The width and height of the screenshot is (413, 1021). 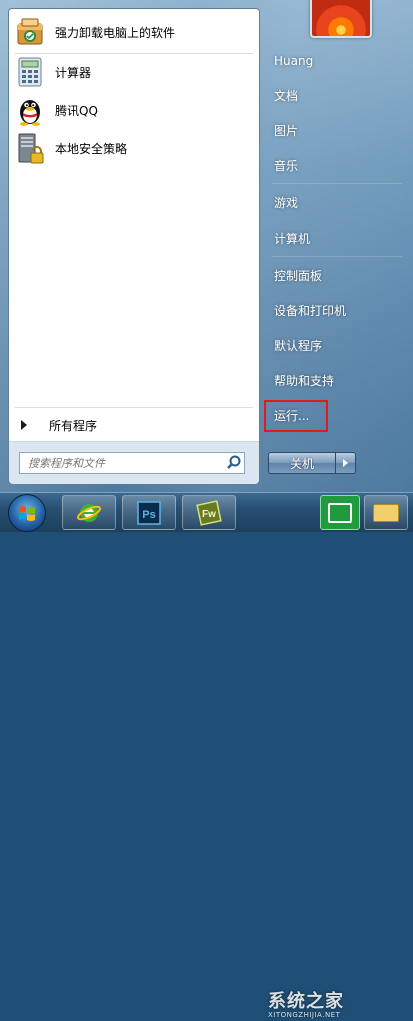 I want to click on taskbar-app-button, so click(x=340, y=512).